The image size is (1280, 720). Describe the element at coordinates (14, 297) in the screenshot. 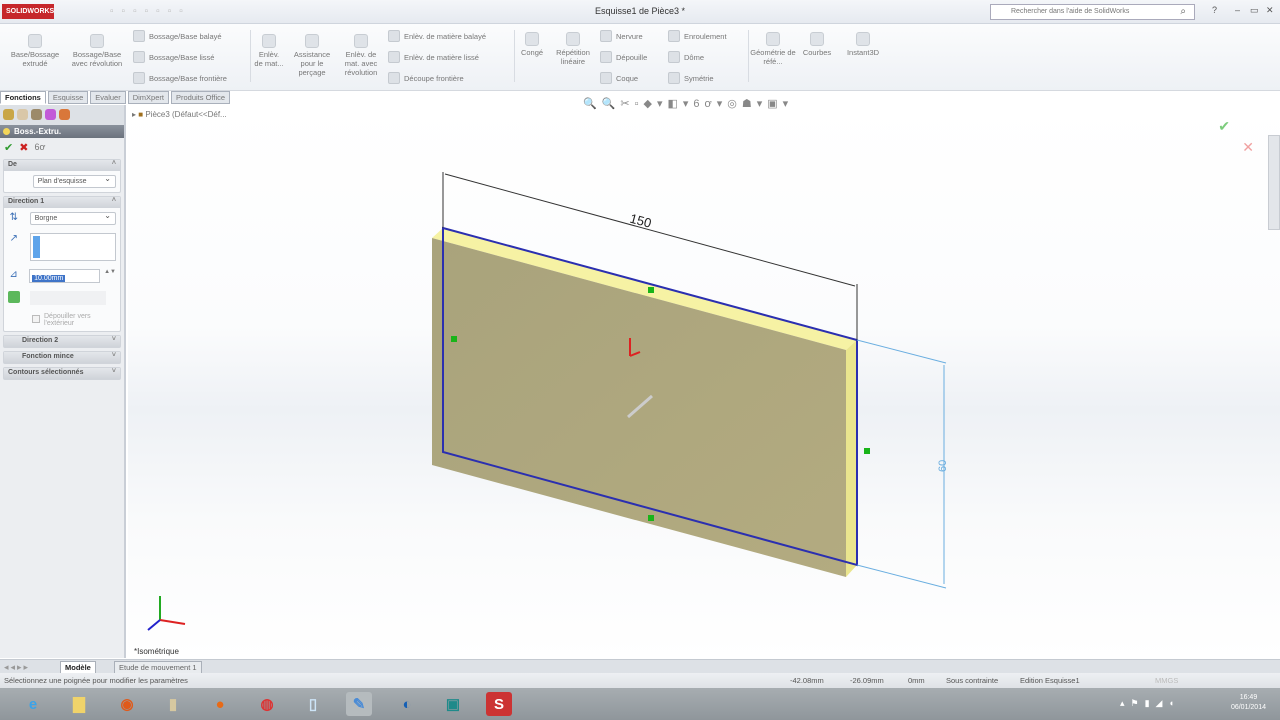

I see `draft-toggle-icon` at that location.